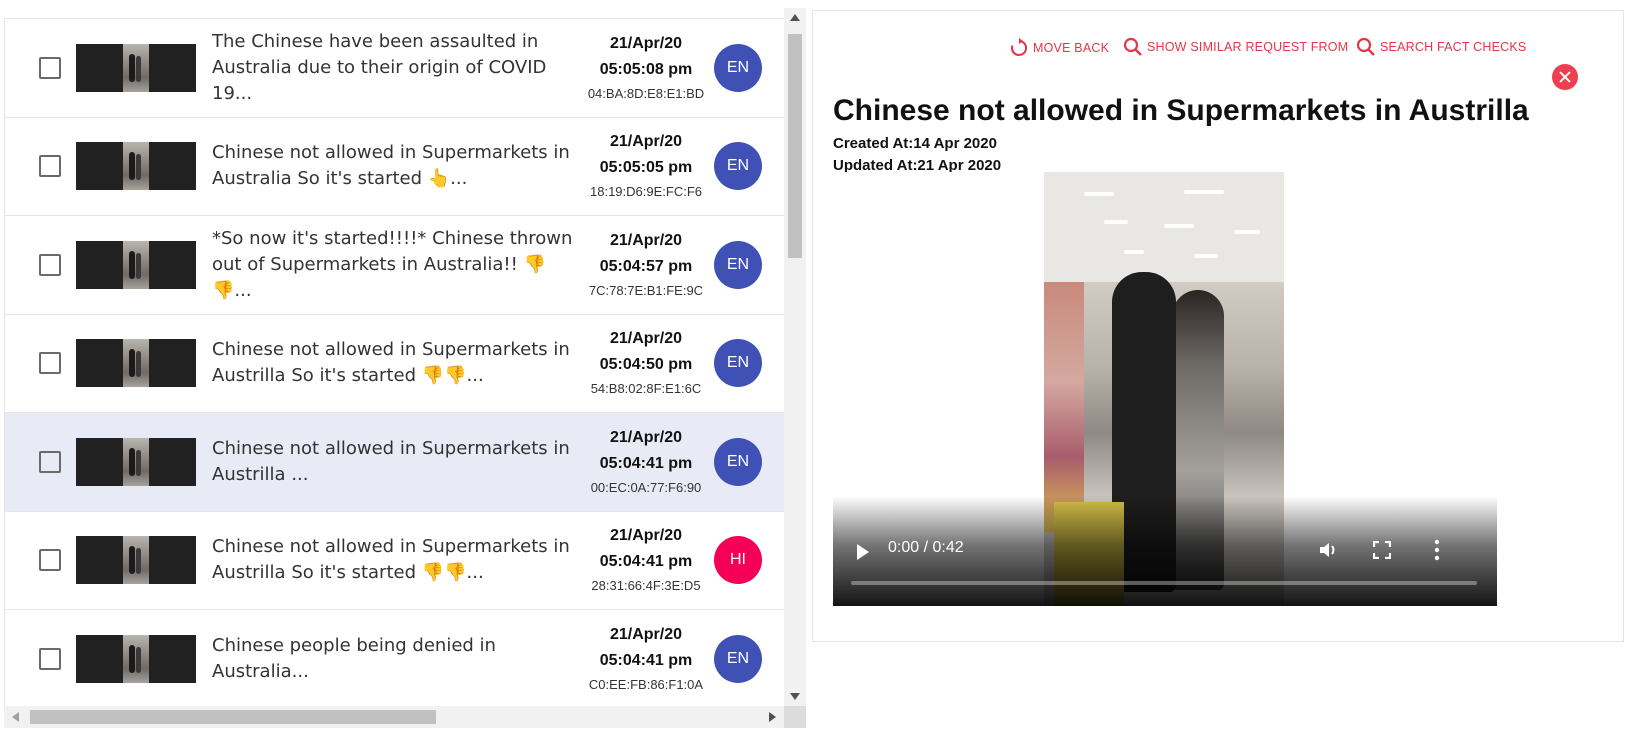 This screenshot has width=1641, height=733. What do you see at coordinates (1071, 48) in the screenshot?
I see `move-back-label: MOVE BACK` at bounding box center [1071, 48].